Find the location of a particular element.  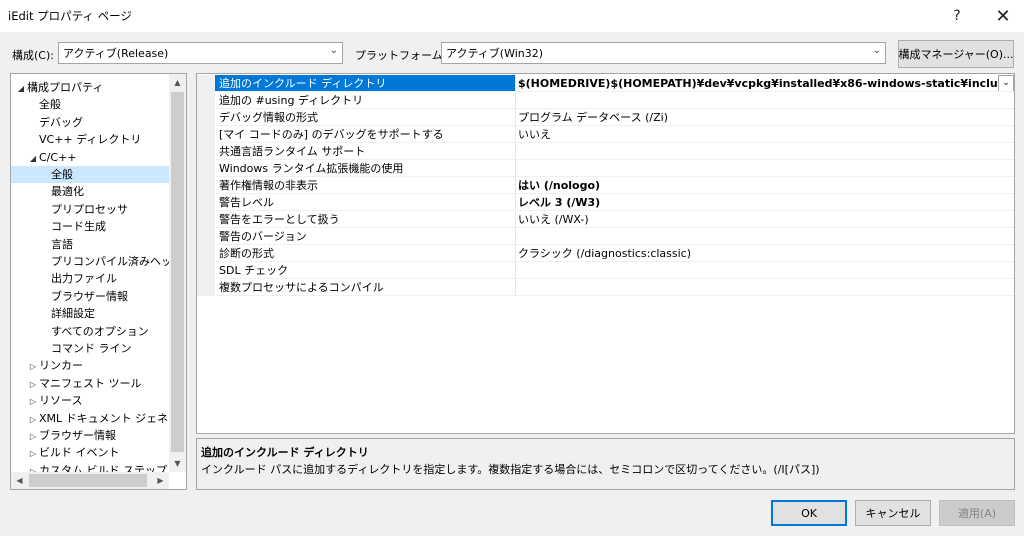

property-name: 追加の #using ディレクトリ is located at coordinates (365, 100).